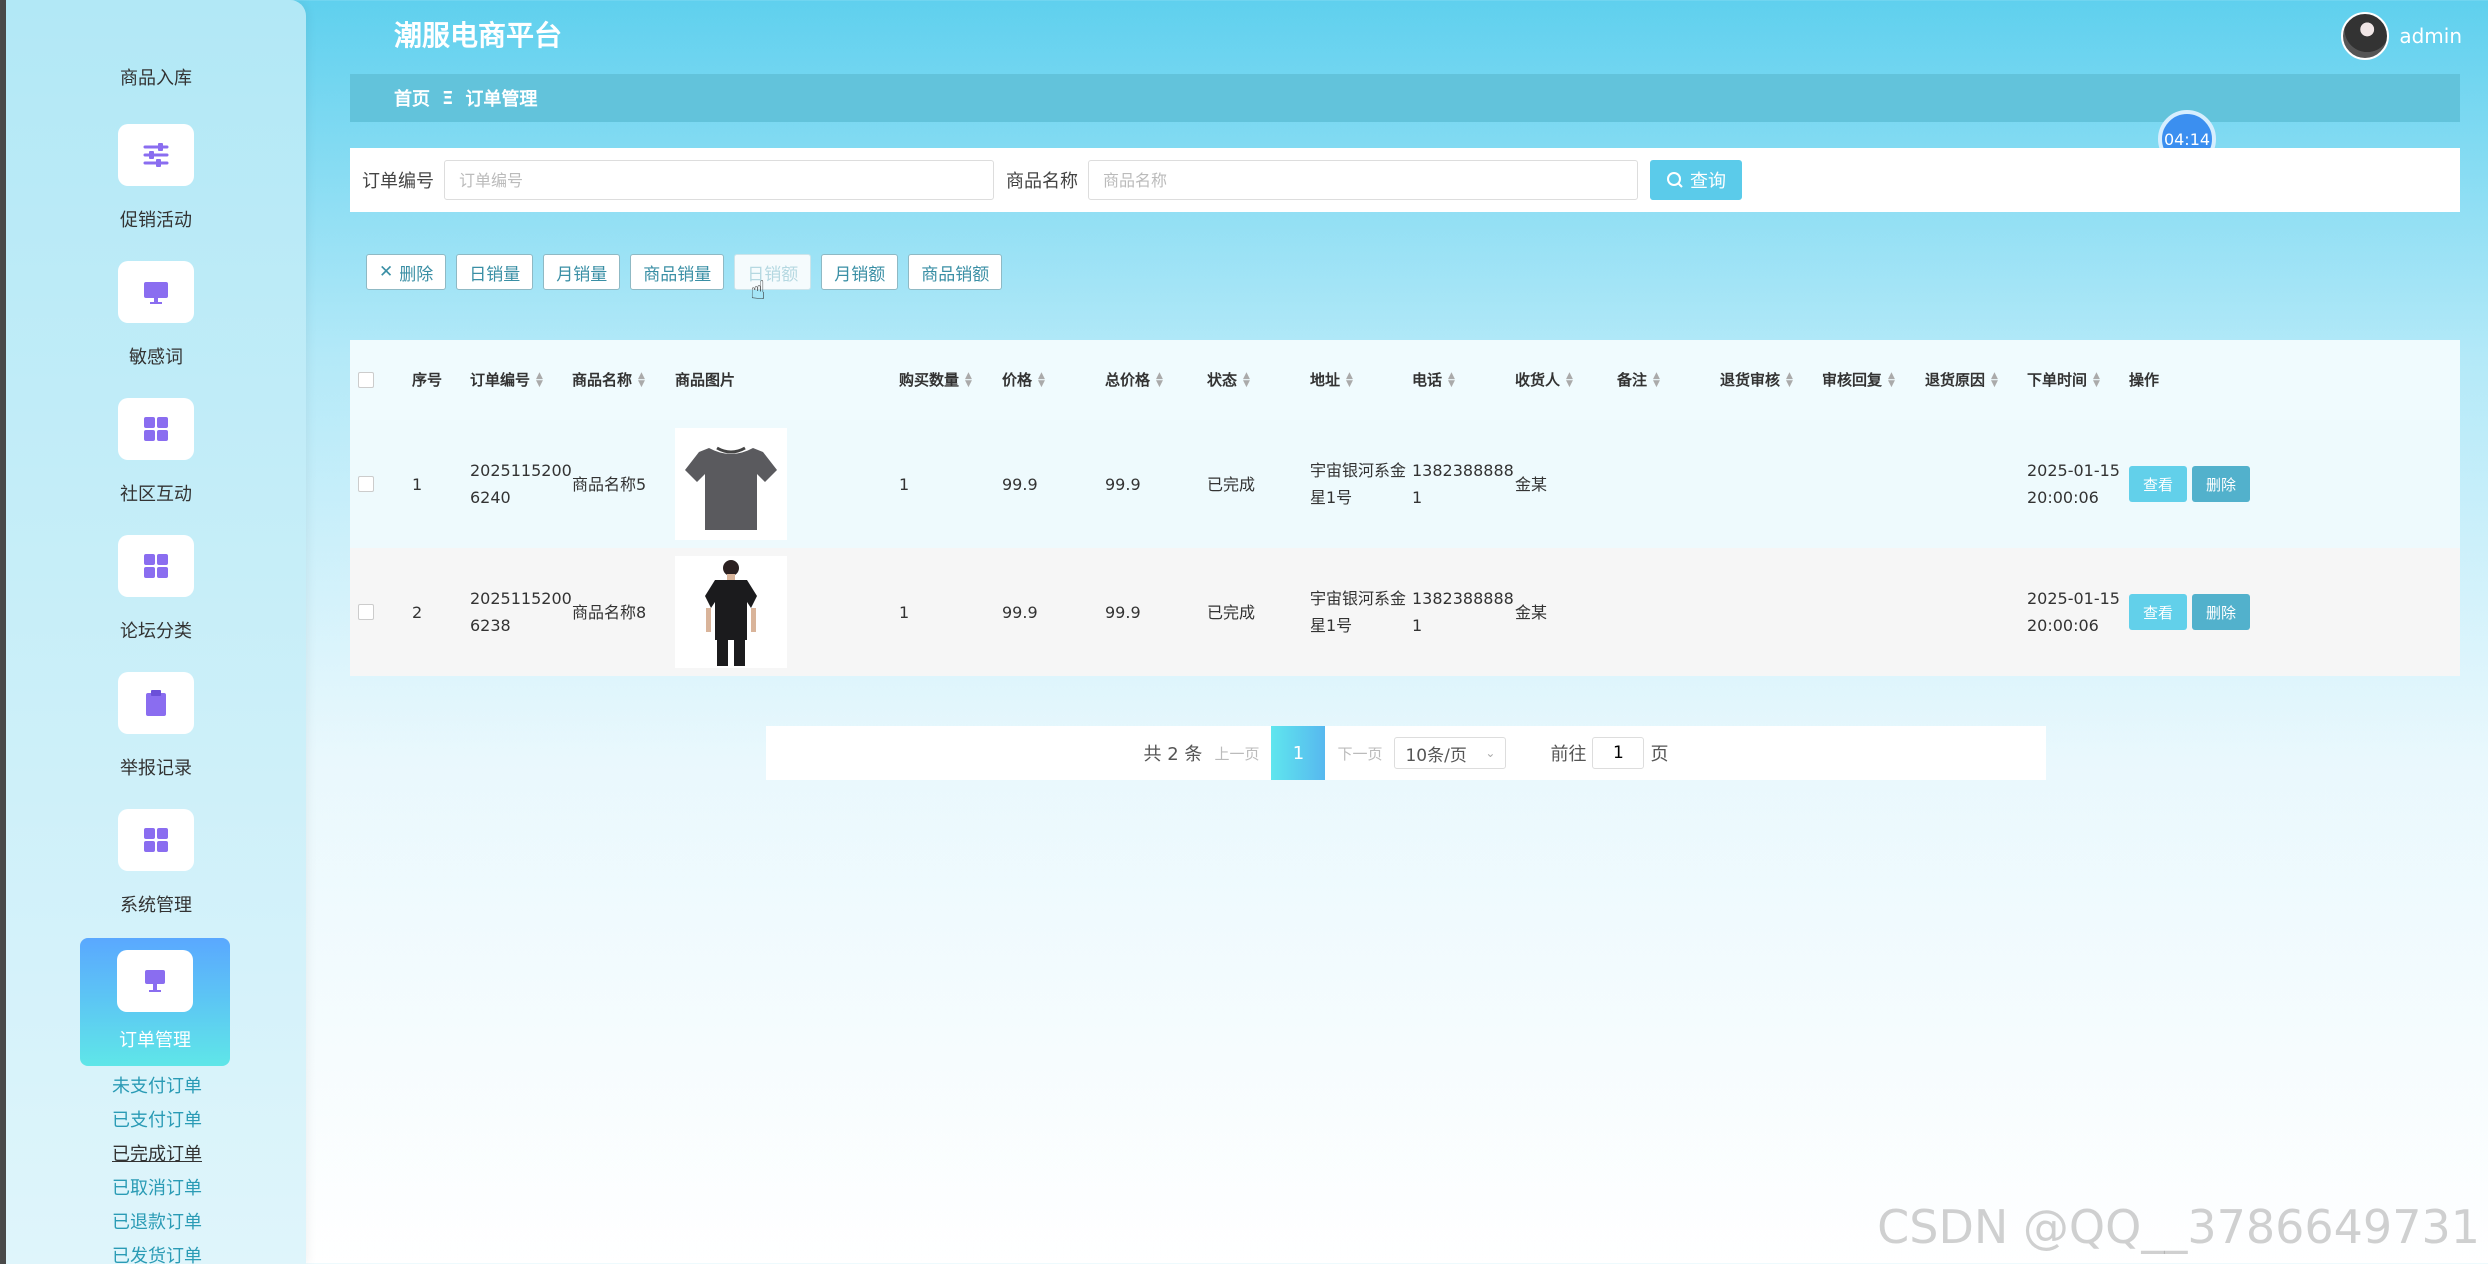 Image resolution: width=2488 pixels, height=1264 pixels. What do you see at coordinates (2365, 36) in the screenshot?
I see `avatar` at bounding box center [2365, 36].